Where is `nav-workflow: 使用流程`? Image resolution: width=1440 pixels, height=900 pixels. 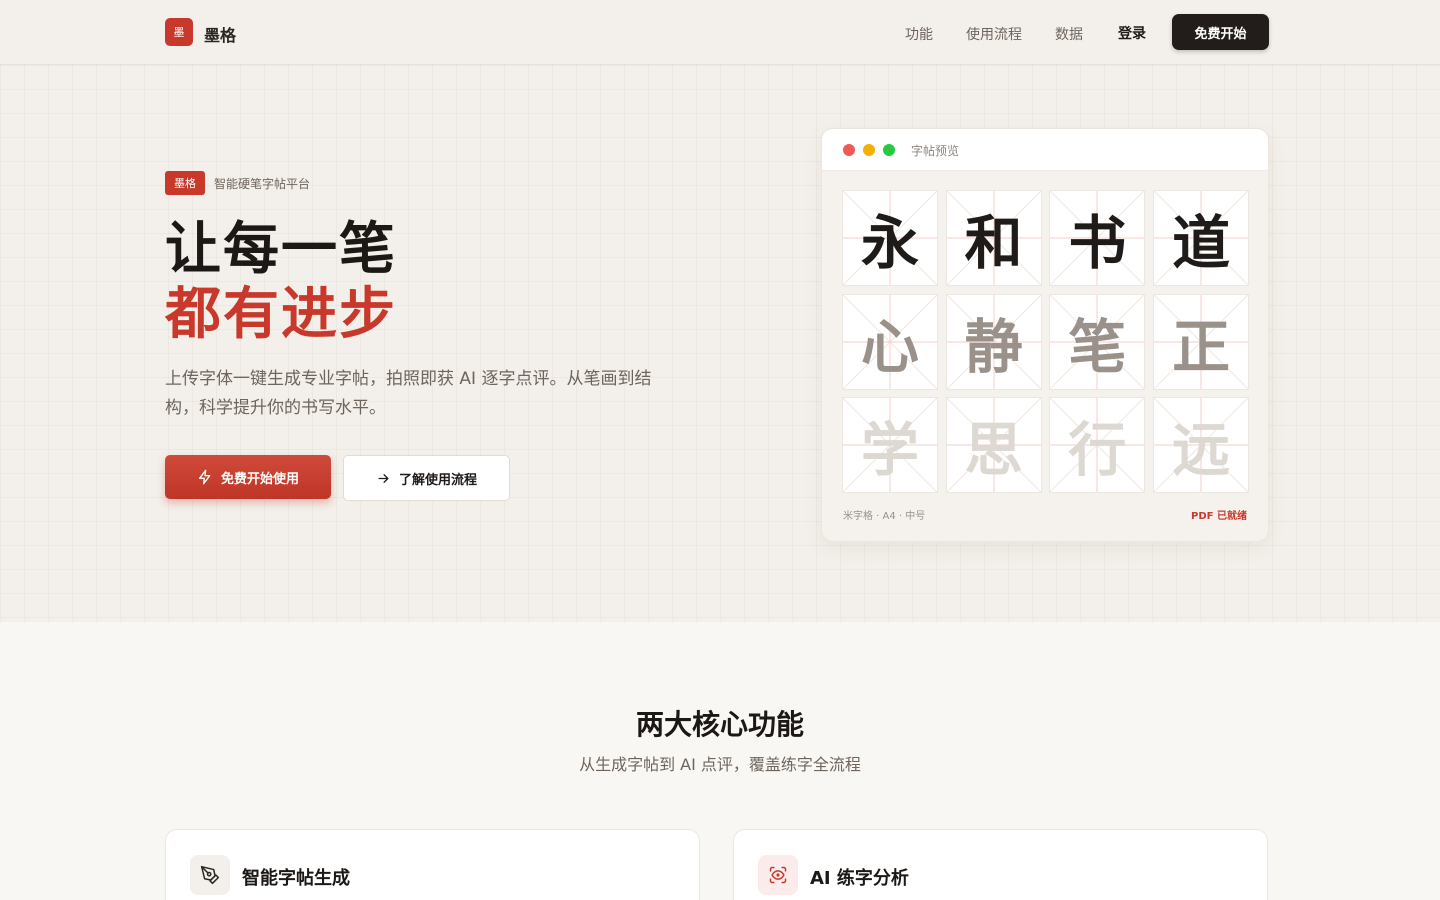
nav-workflow: 使用流程 is located at coordinates (994, 34).